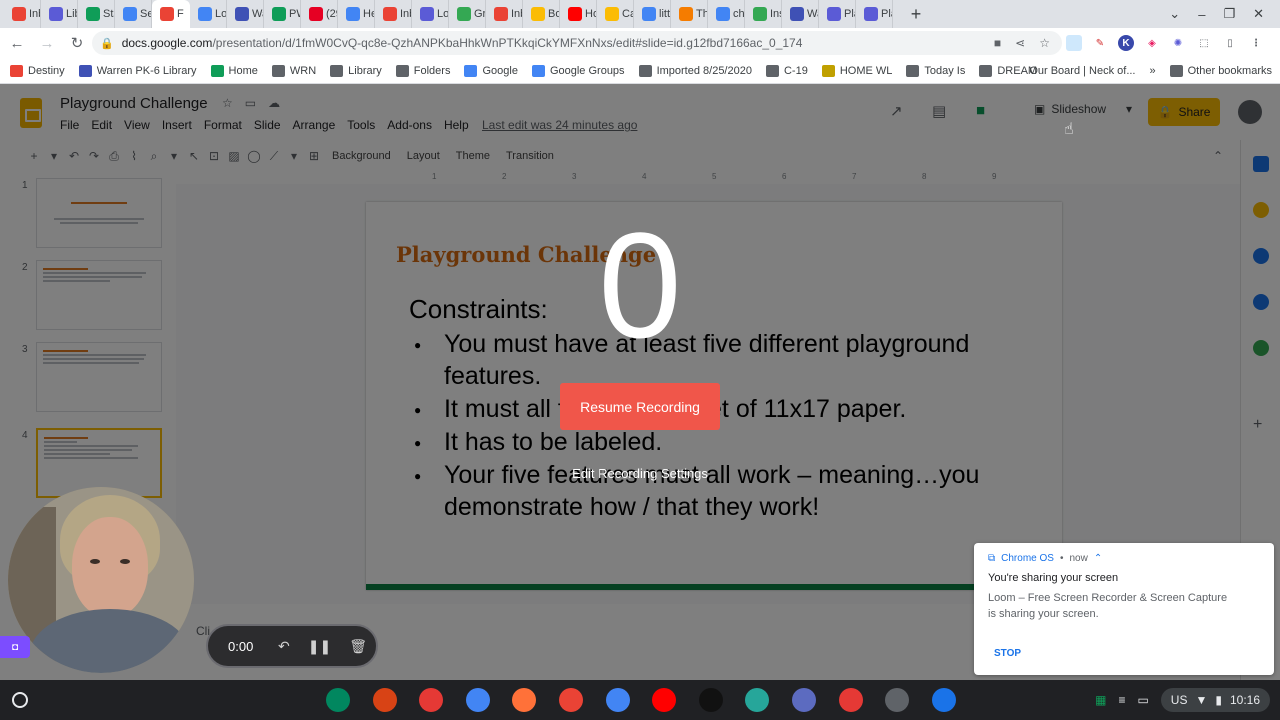 The width and height of the screenshot is (1280, 720). What do you see at coordinates (1126, 43) in the screenshot?
I see `k-extension-icon: K` at bounding box center [1126, 43].